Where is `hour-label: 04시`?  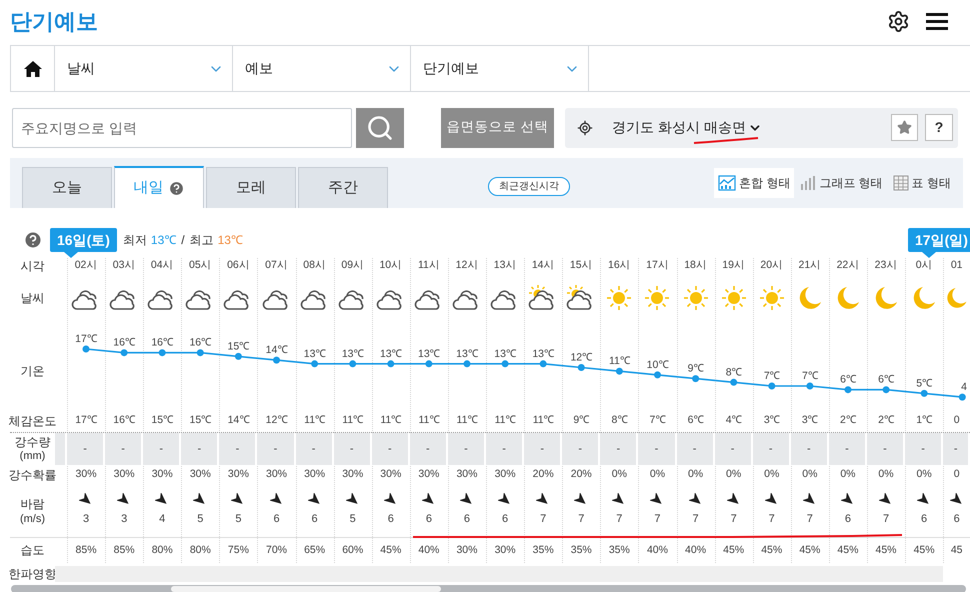 hour-label: 04시 is located at coordinates (162, 266).